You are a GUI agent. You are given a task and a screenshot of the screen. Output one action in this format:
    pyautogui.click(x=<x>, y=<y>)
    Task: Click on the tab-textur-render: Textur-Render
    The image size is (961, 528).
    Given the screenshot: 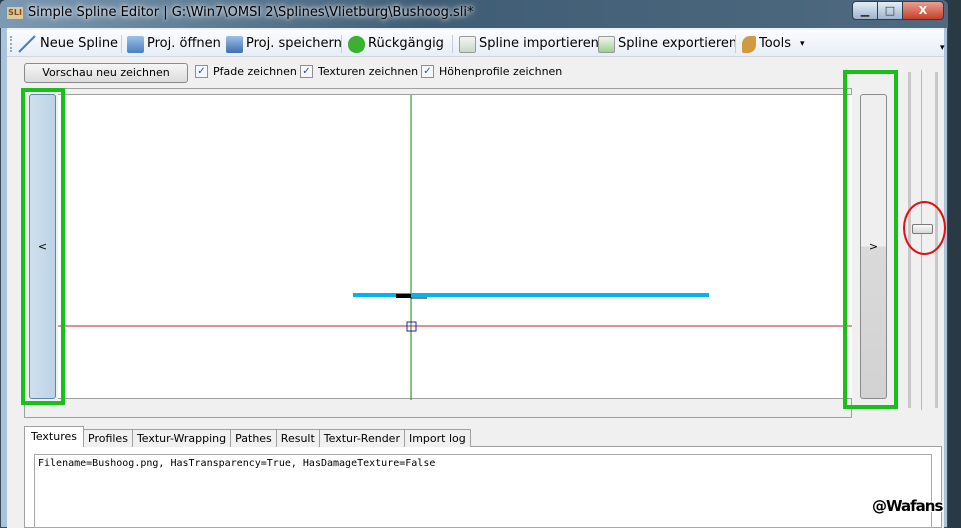 What is the action you would take?
    pyautogui.click(x=361, y=438)
    